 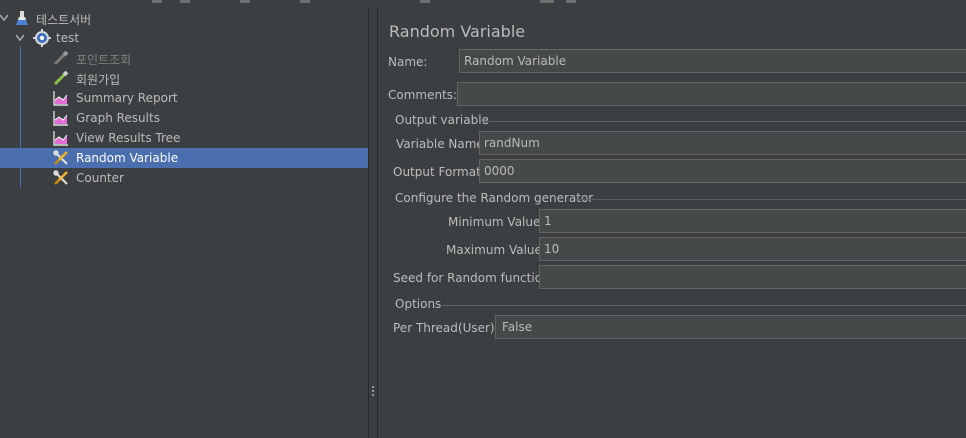 I want to click on minimum-value-label: Minimum Value:, so click(x=496, y=222).